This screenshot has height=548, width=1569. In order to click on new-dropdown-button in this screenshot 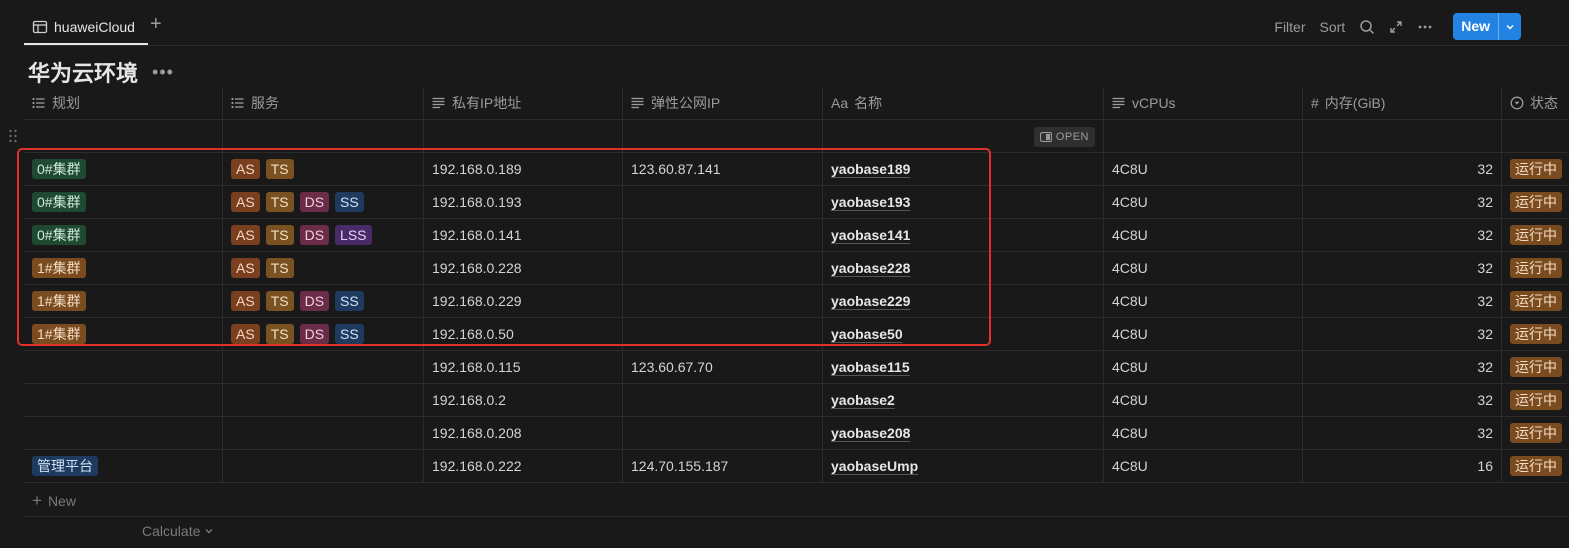, I will do `click(1509, 26)`.